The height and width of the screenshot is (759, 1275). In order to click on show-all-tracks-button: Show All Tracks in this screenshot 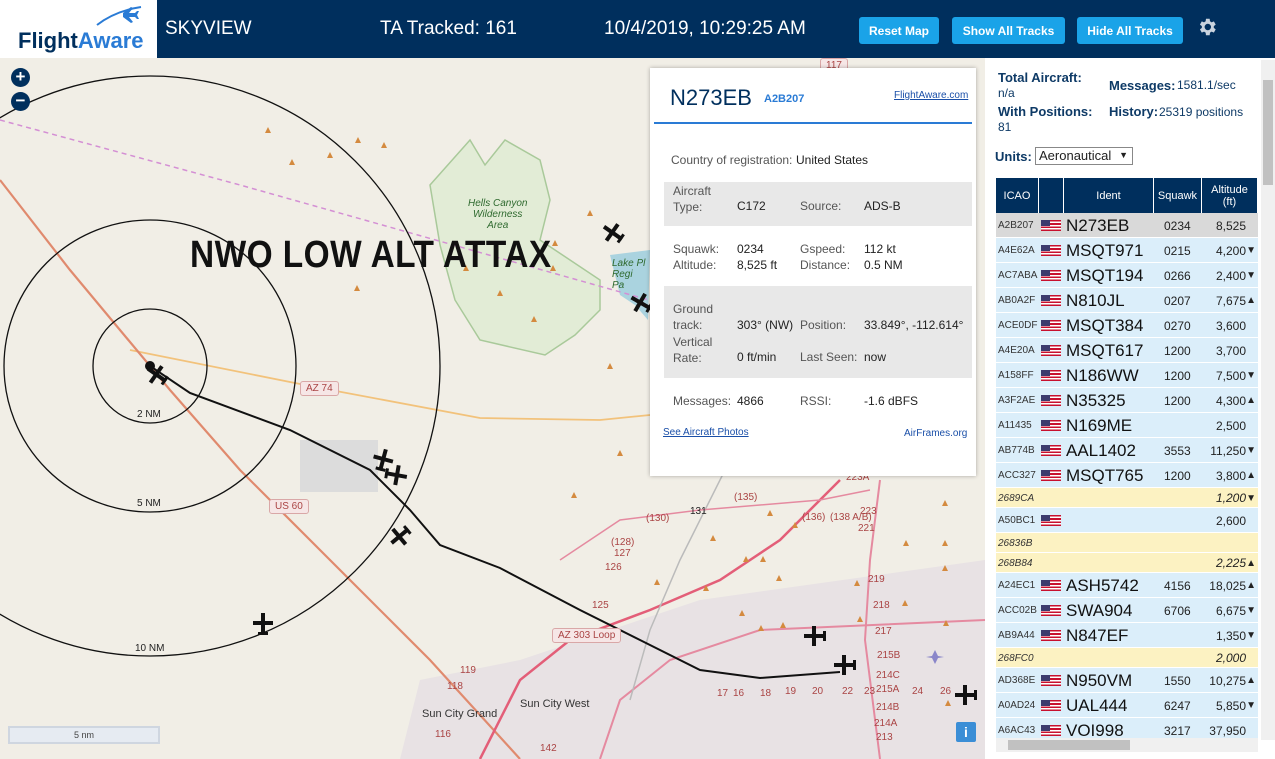, I will do `click(1008, 30)`.